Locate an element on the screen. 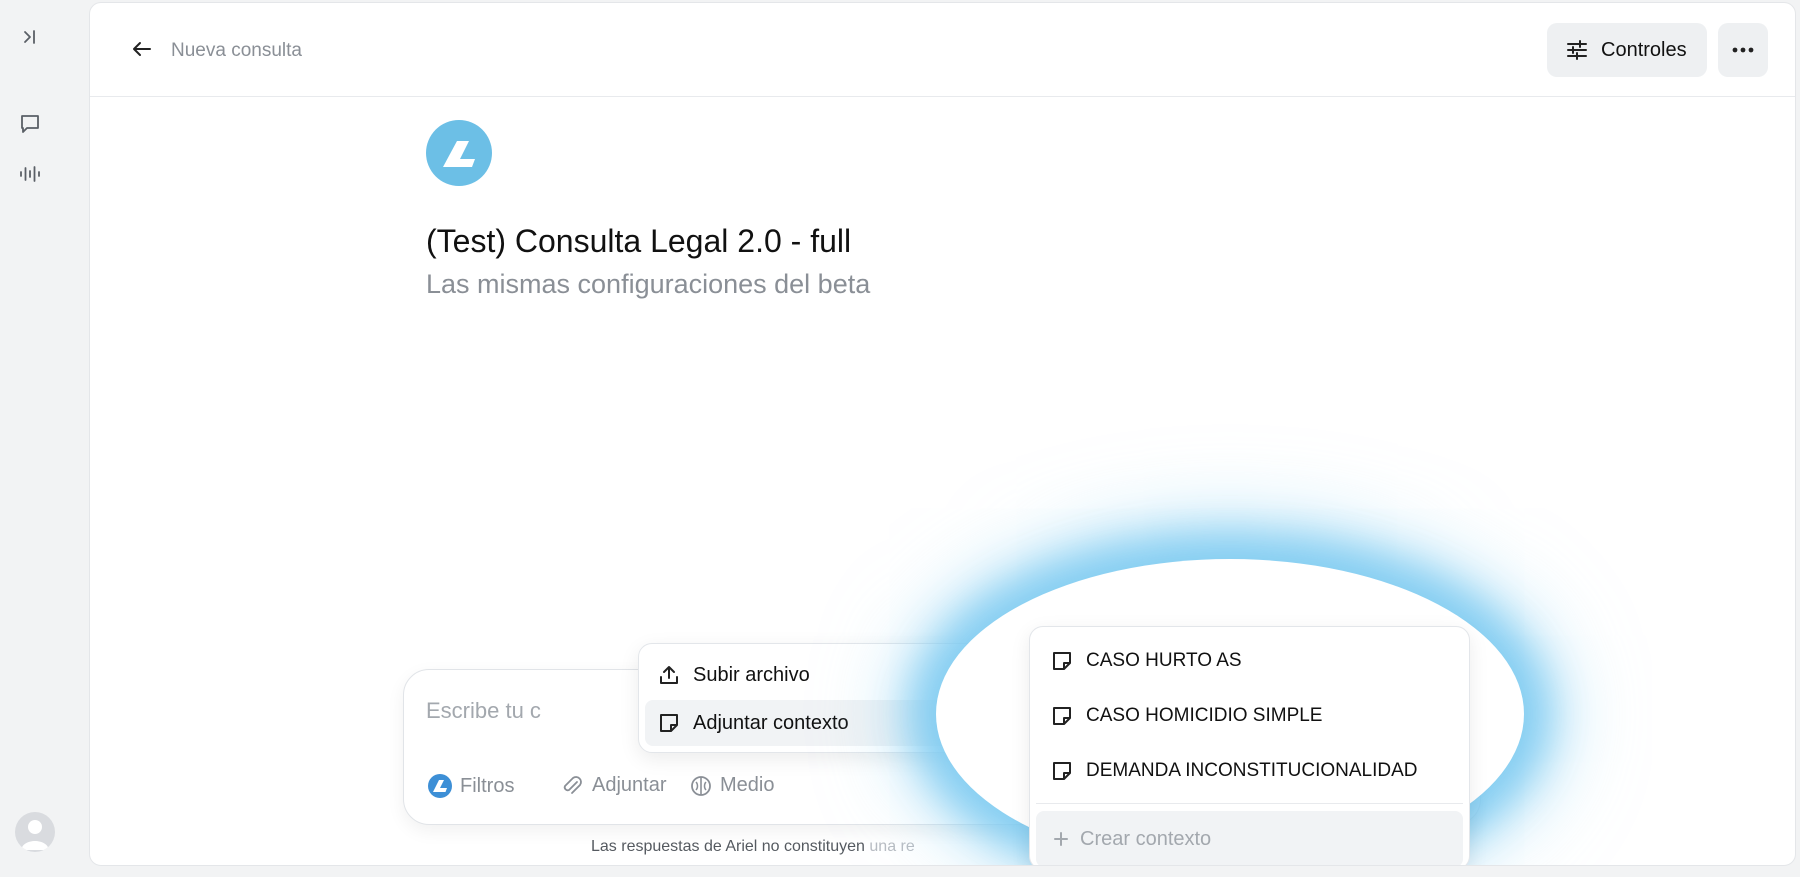 This screenshot has width=1800, height=877. context-item-label: CASO HOMICIDIO SIMPLE is located at coordinates (1204, 715).